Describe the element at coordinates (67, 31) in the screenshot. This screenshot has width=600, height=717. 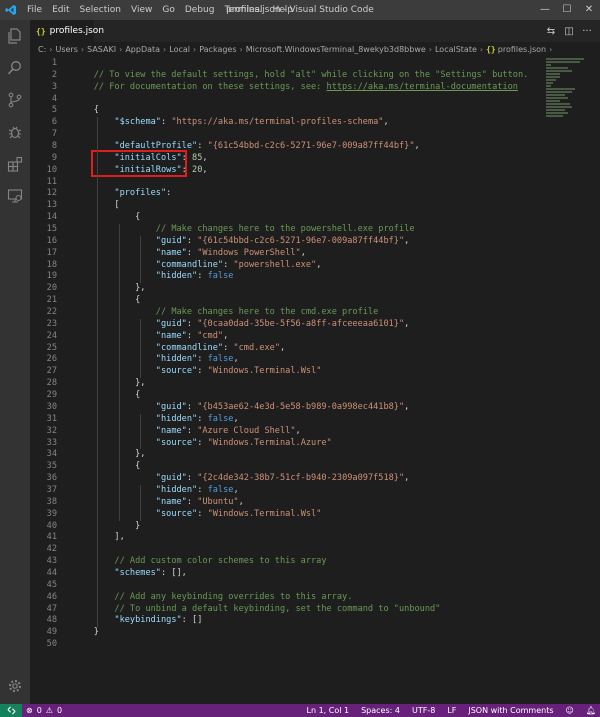
I see `tab-profiles-json: {} profiles.json` at that location.